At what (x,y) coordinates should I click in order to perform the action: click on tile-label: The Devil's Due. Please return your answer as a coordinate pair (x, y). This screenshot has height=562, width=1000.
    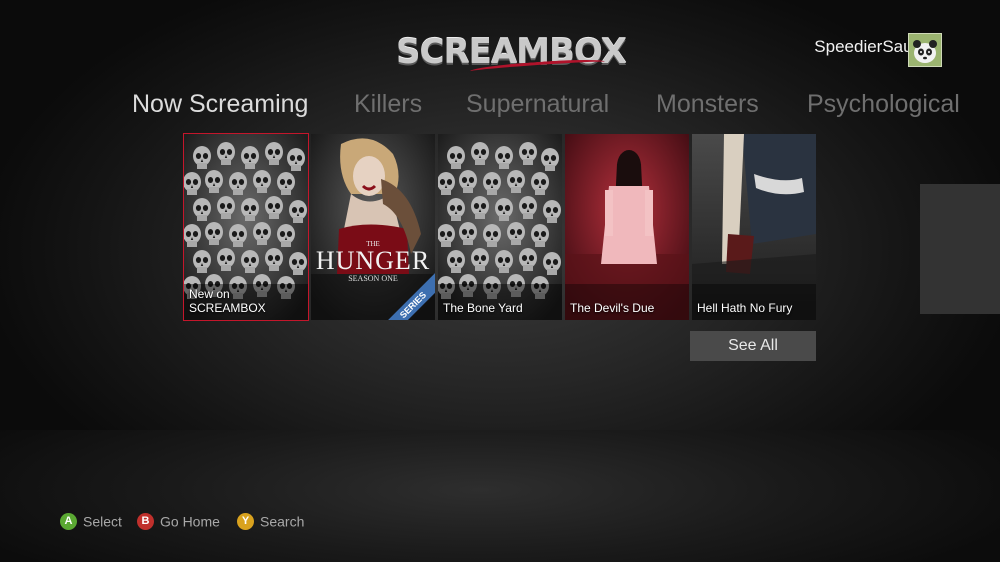
    Looking at the image, I should click on (612, 308).